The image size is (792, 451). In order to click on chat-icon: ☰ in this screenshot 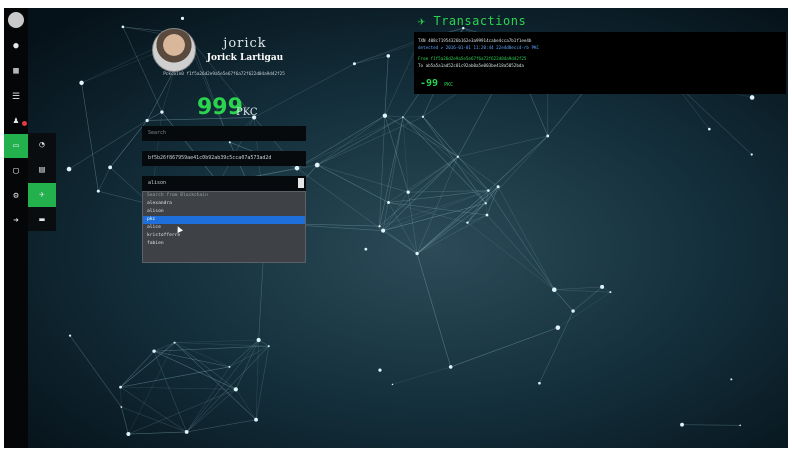, I will do `click(16, 97)`.